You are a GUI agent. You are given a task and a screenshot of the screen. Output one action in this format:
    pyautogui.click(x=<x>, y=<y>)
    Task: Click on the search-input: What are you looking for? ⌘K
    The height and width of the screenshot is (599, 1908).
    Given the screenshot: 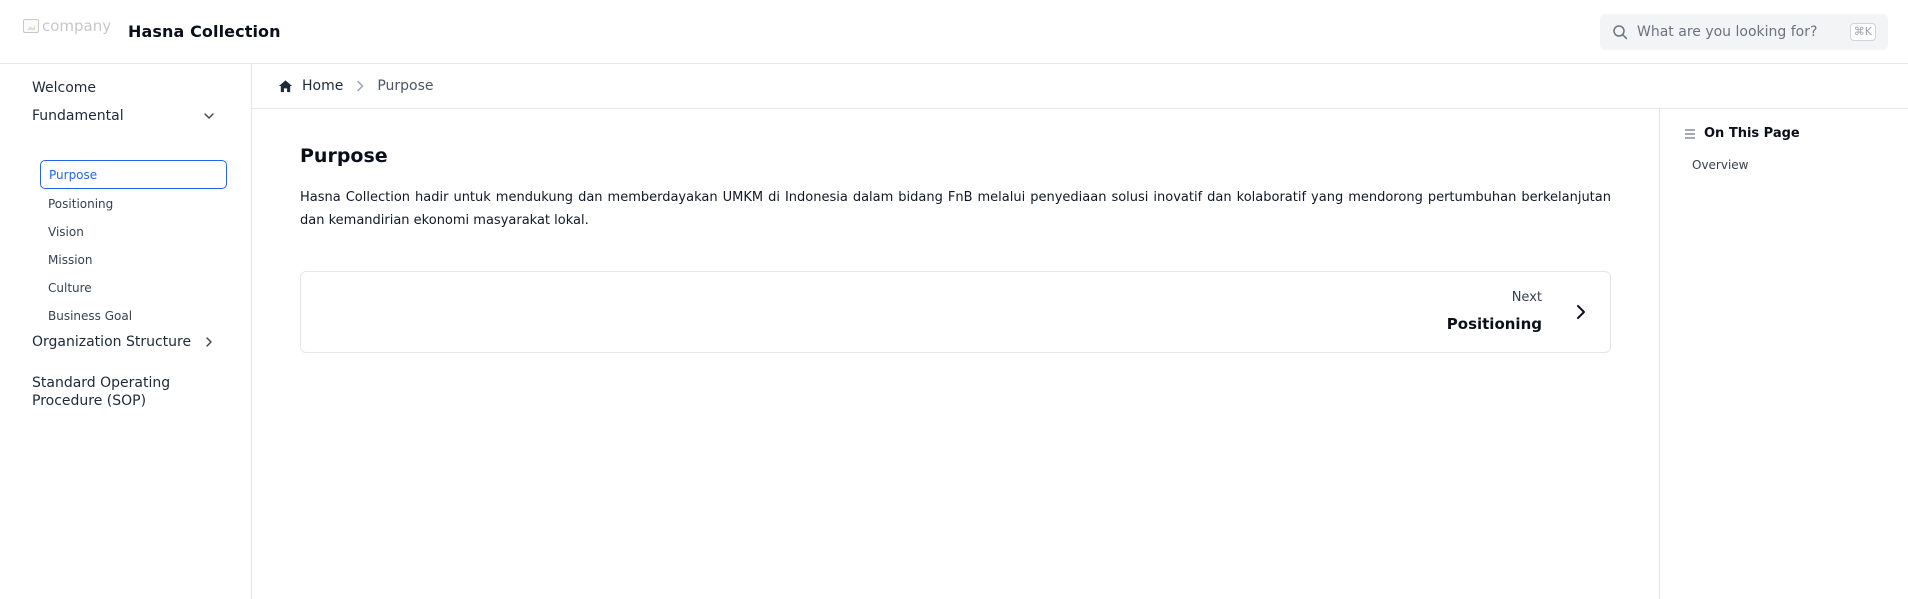 What is the action you would take?
    pyautogui.click(x=1744, y=32)
    